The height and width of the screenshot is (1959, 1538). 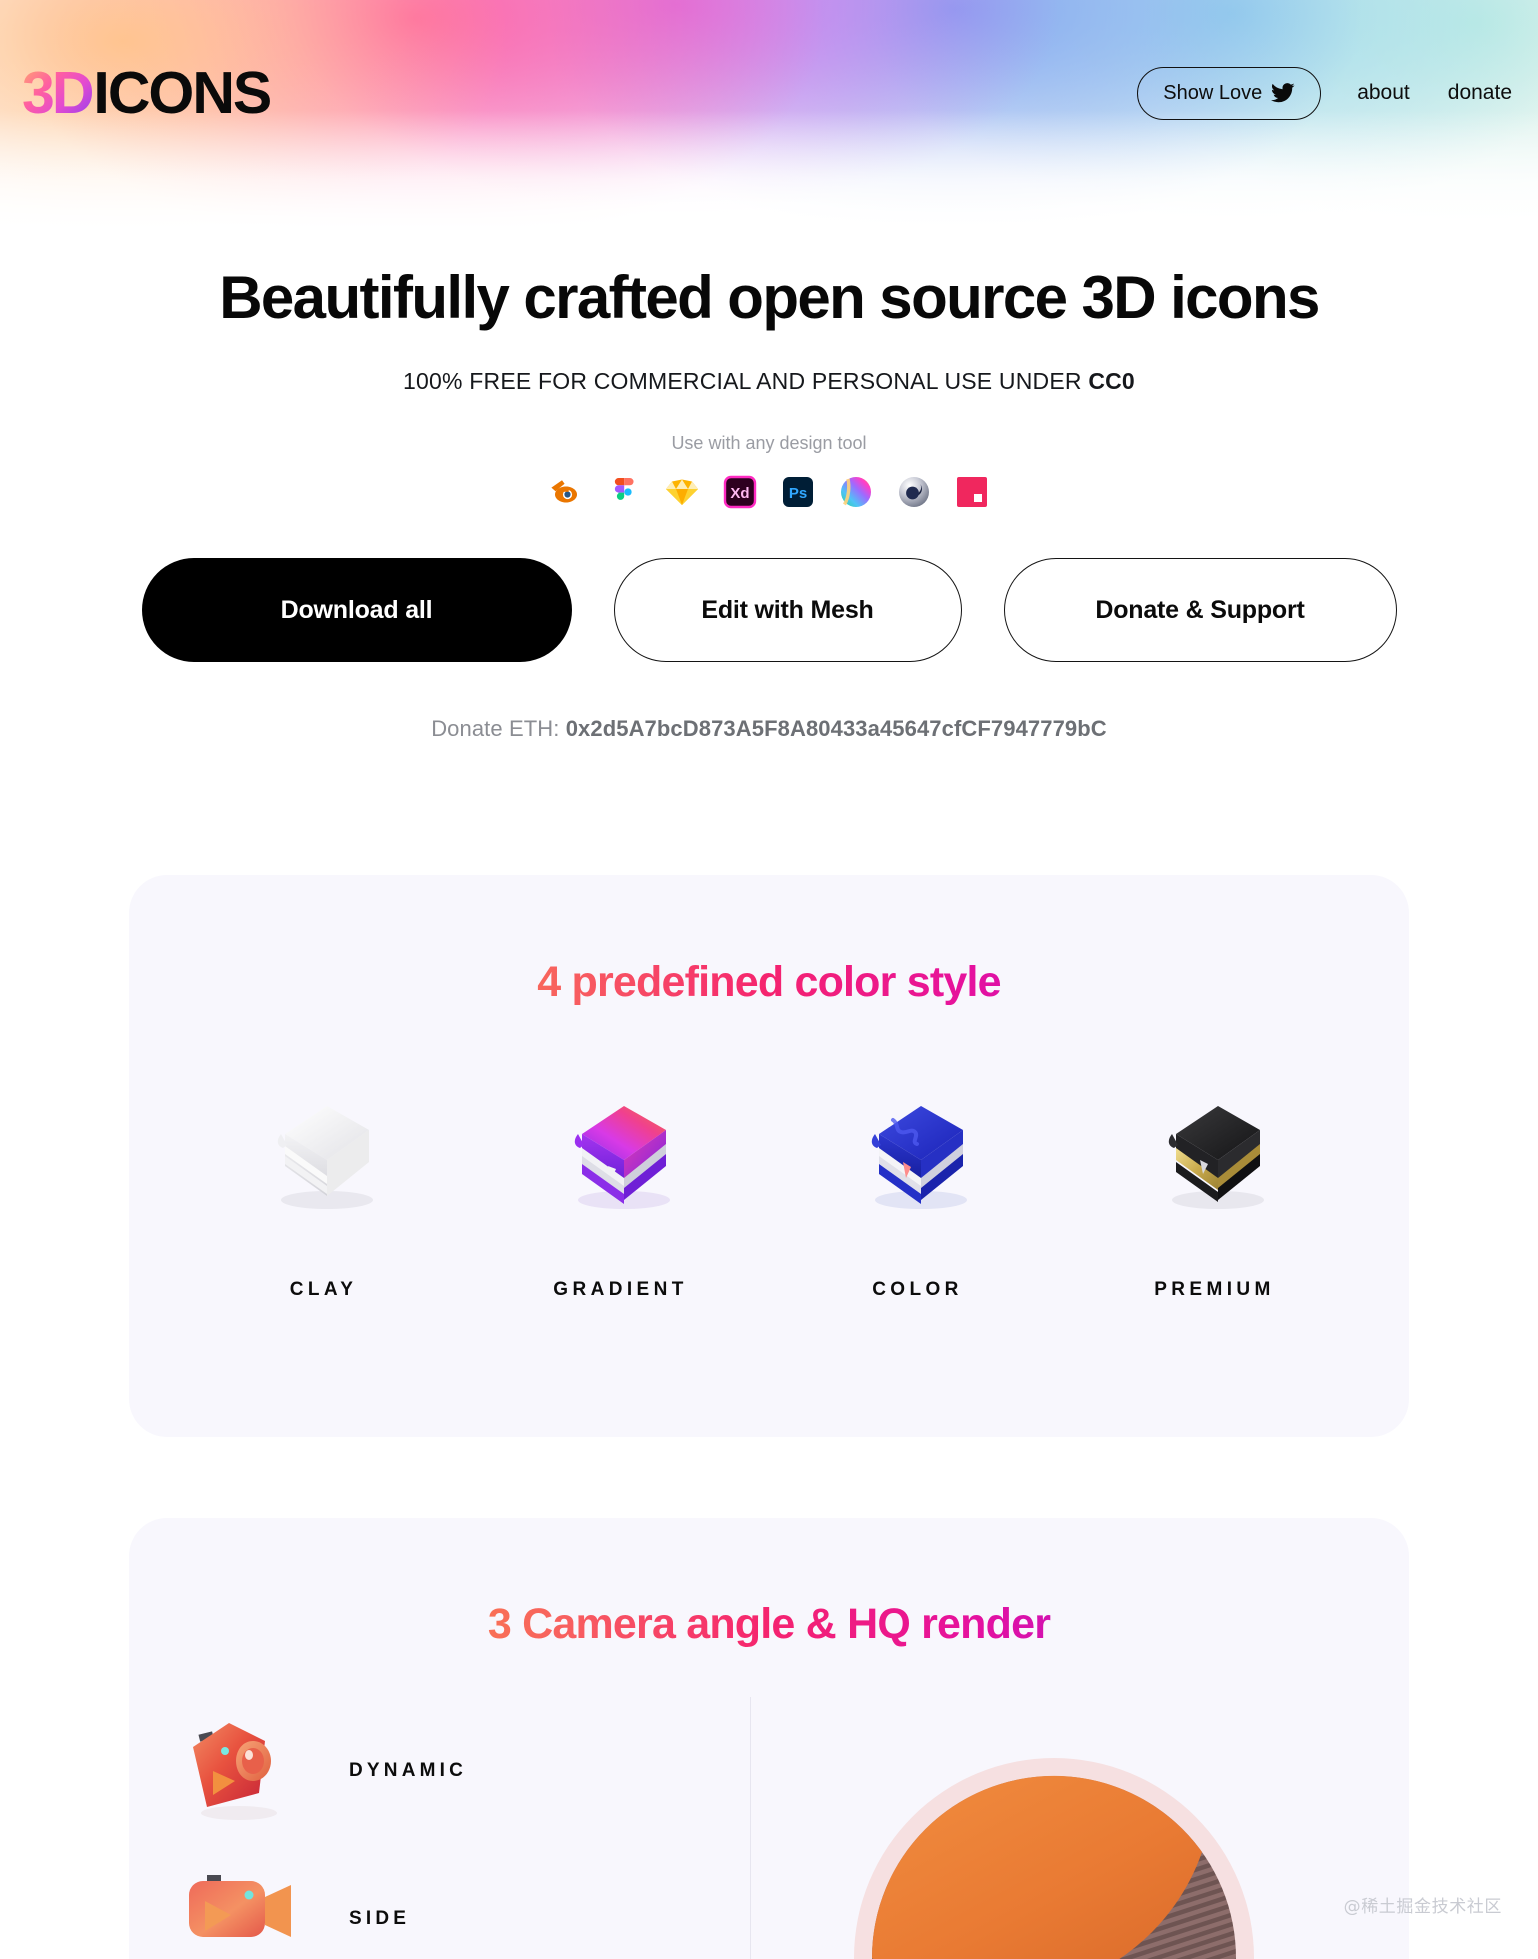 I want to click on color-styles-title: 4 predefined color style, so click(x=769, y=982).